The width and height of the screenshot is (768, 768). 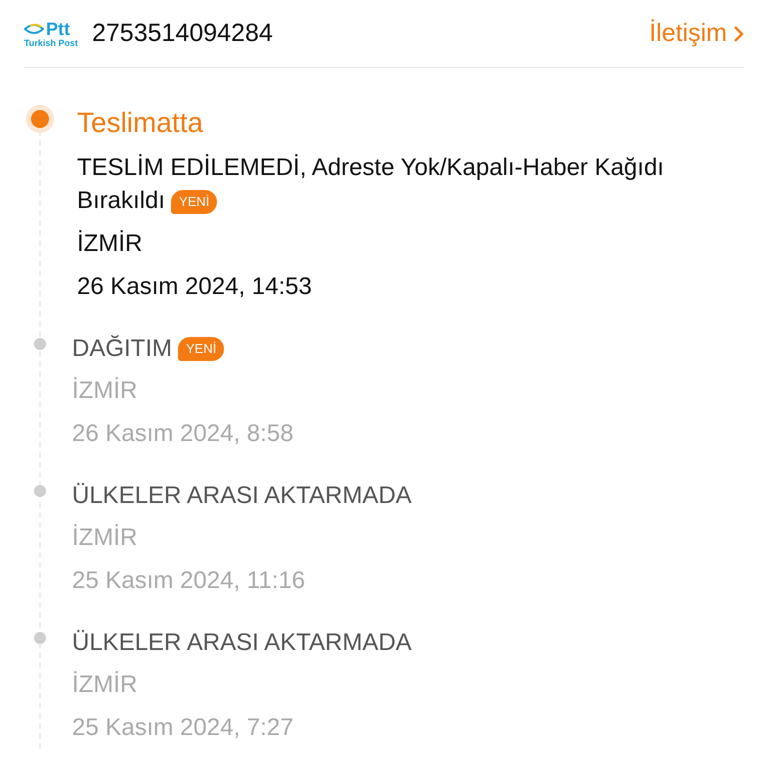 What do you see at coordinates (195, 287) in the screenshot?
I see `timestamp: 26 Kasım 2024, 14:53` at bounding box center [195, 287].